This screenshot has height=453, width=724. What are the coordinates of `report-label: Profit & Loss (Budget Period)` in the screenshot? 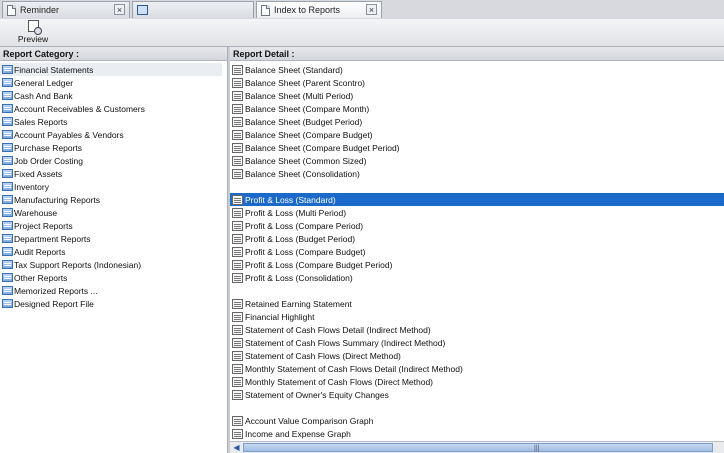 It's located at (300, 238).